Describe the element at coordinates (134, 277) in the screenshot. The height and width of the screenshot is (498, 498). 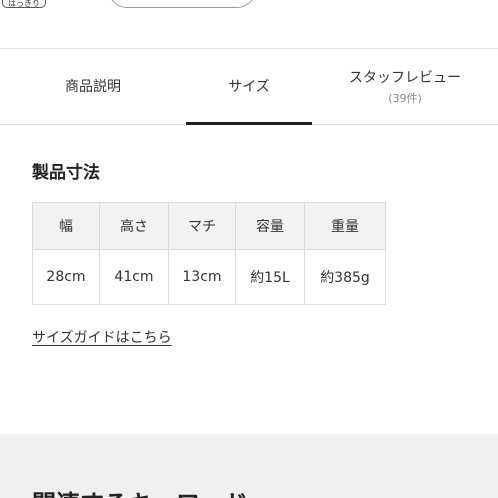
I see `table-cell: 41cm` at that location.